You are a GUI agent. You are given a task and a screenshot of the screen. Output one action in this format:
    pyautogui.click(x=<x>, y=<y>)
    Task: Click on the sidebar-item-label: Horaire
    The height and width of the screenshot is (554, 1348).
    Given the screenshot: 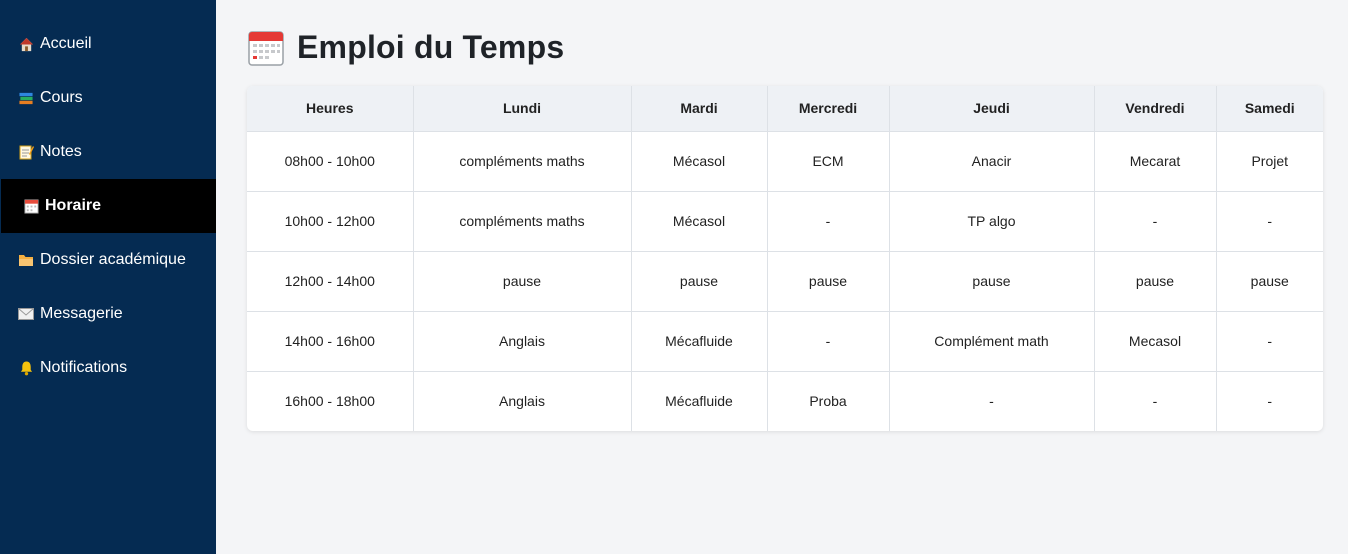 What is the action you would take?
    pyautogui.click(x=73, y=205)
    